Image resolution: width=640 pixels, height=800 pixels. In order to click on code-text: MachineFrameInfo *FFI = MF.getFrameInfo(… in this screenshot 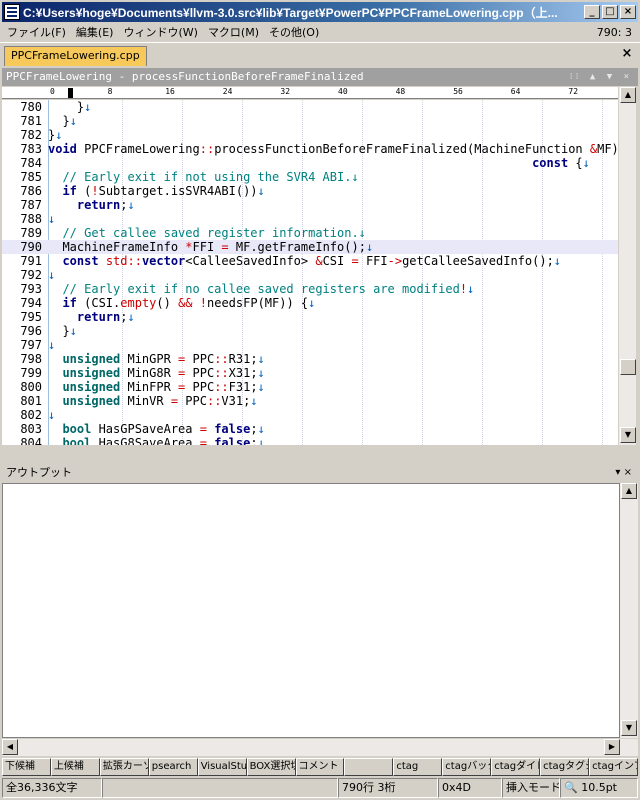, I will do `click(210, 247)`.